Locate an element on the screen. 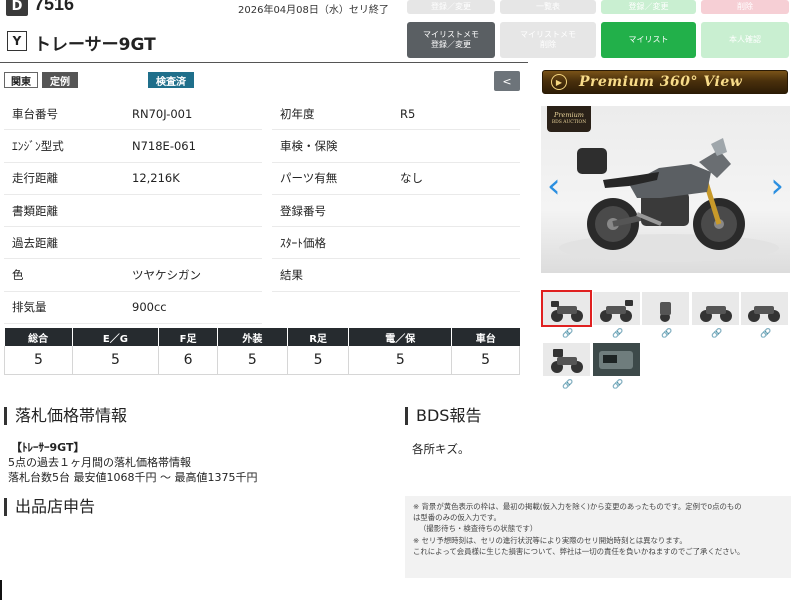 The width and height of the screenshot is (800, 600). score-header: 外装 is located at coordinates (252, 337).